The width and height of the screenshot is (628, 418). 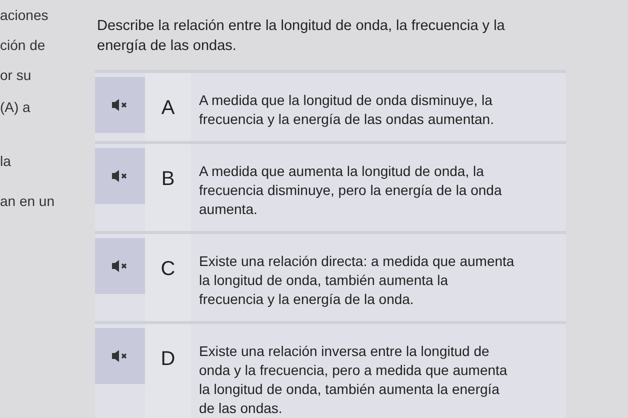 I want to click on option-letter: D, so click(x=168, y=371).